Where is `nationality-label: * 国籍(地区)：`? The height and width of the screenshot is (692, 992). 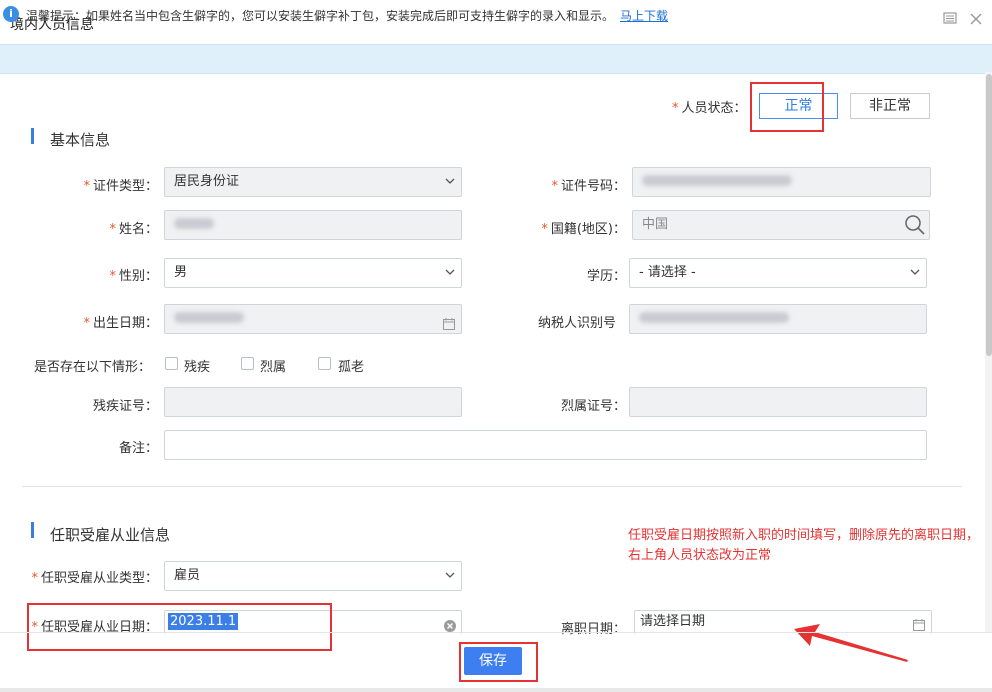
nationality-label: * 国籍(地区)： is located at coordinates (583, 229).